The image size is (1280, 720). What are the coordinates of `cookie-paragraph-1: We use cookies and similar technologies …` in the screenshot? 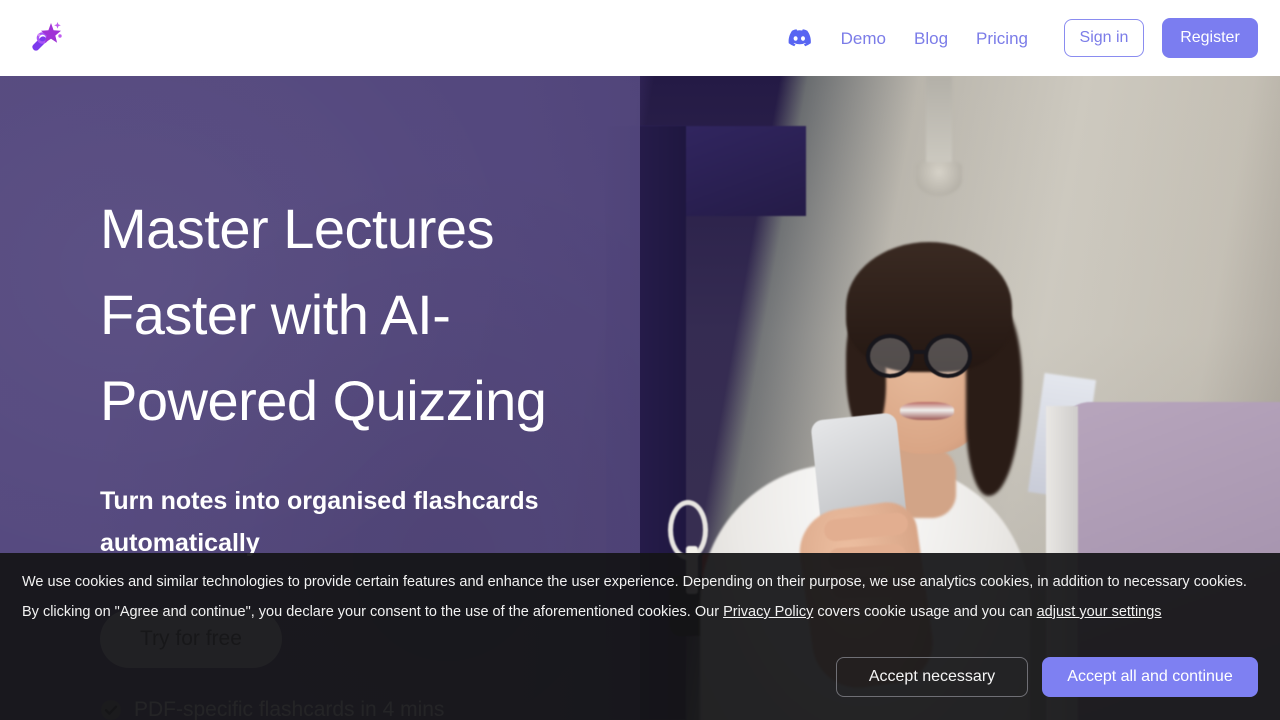 It's located at (634, 582).